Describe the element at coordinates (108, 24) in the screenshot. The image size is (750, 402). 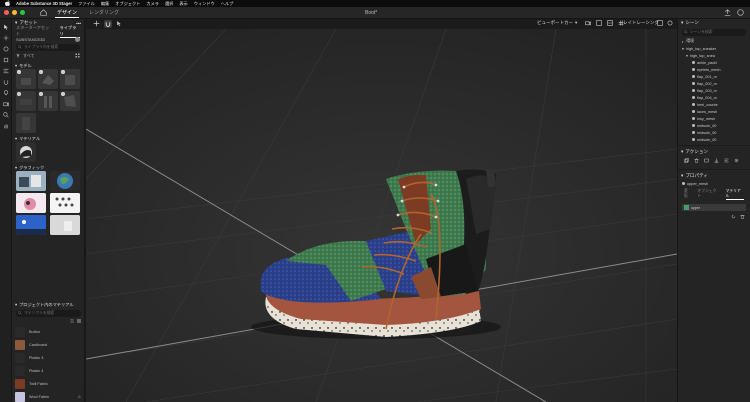
I see `magnet-tool-icon` at that location.